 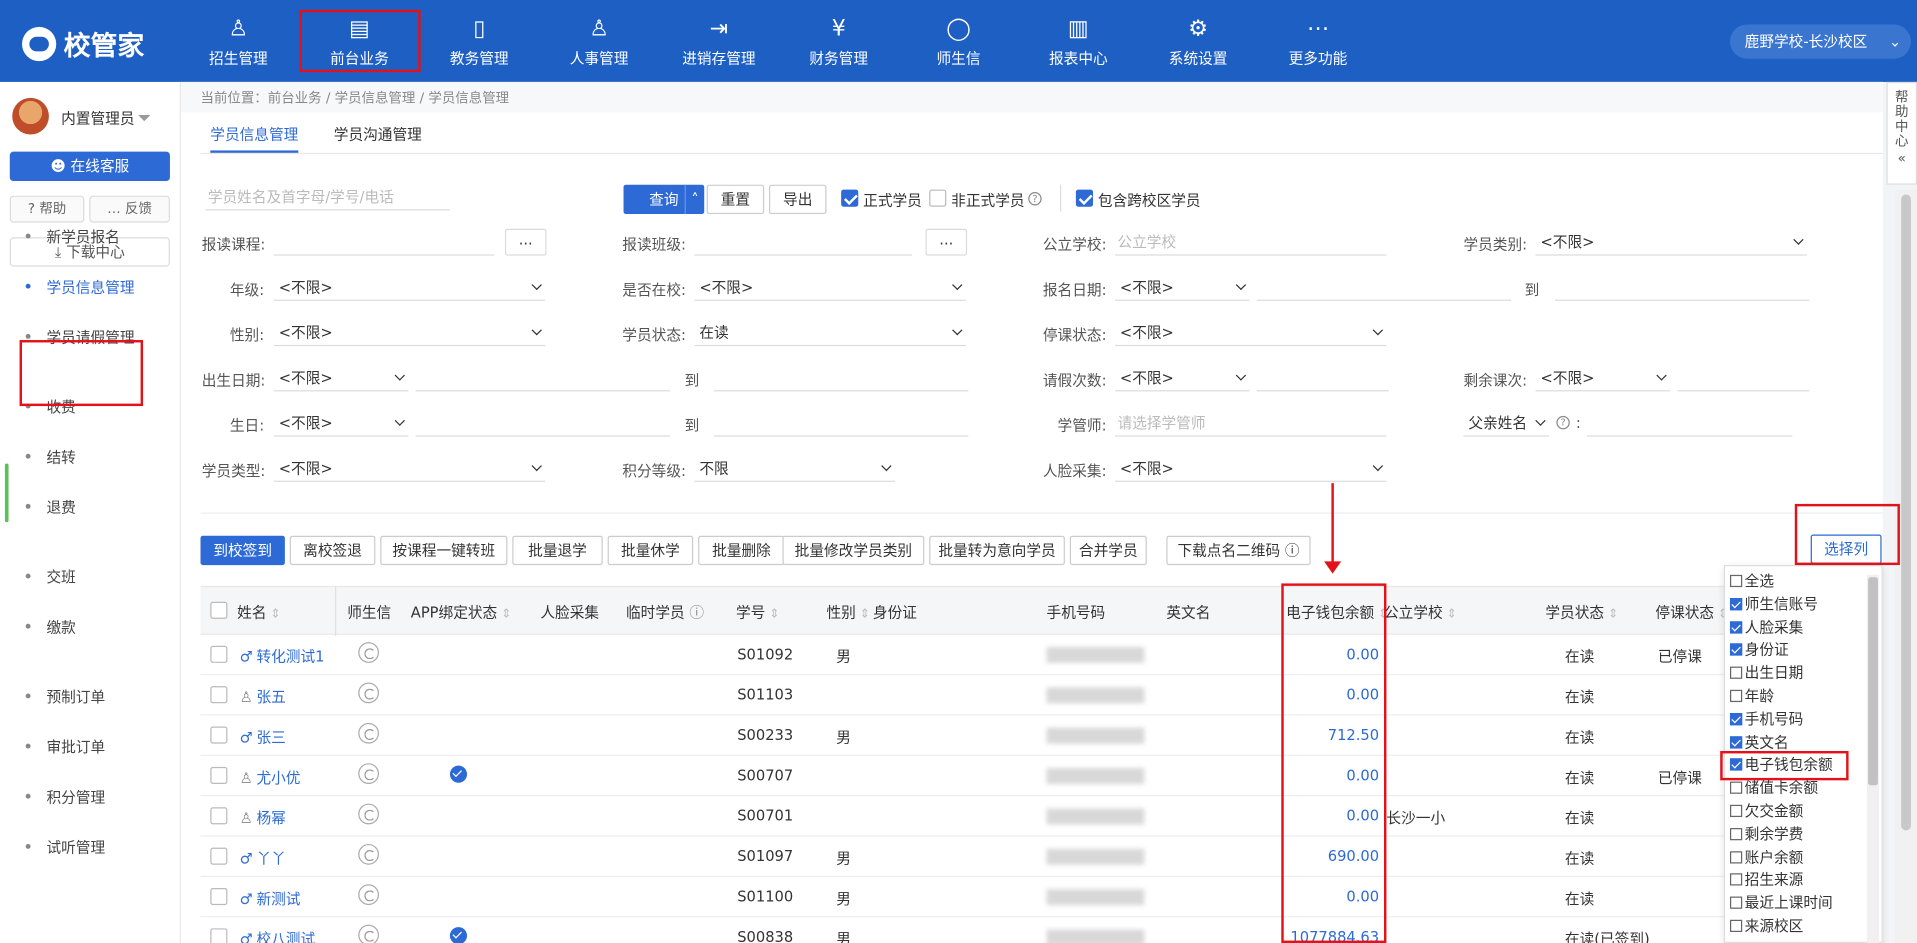 What do you see at coordinates (1332, 735) in the screenshot?
I see `wallet-balance: 712.50` at bounding box center [1332, 735].